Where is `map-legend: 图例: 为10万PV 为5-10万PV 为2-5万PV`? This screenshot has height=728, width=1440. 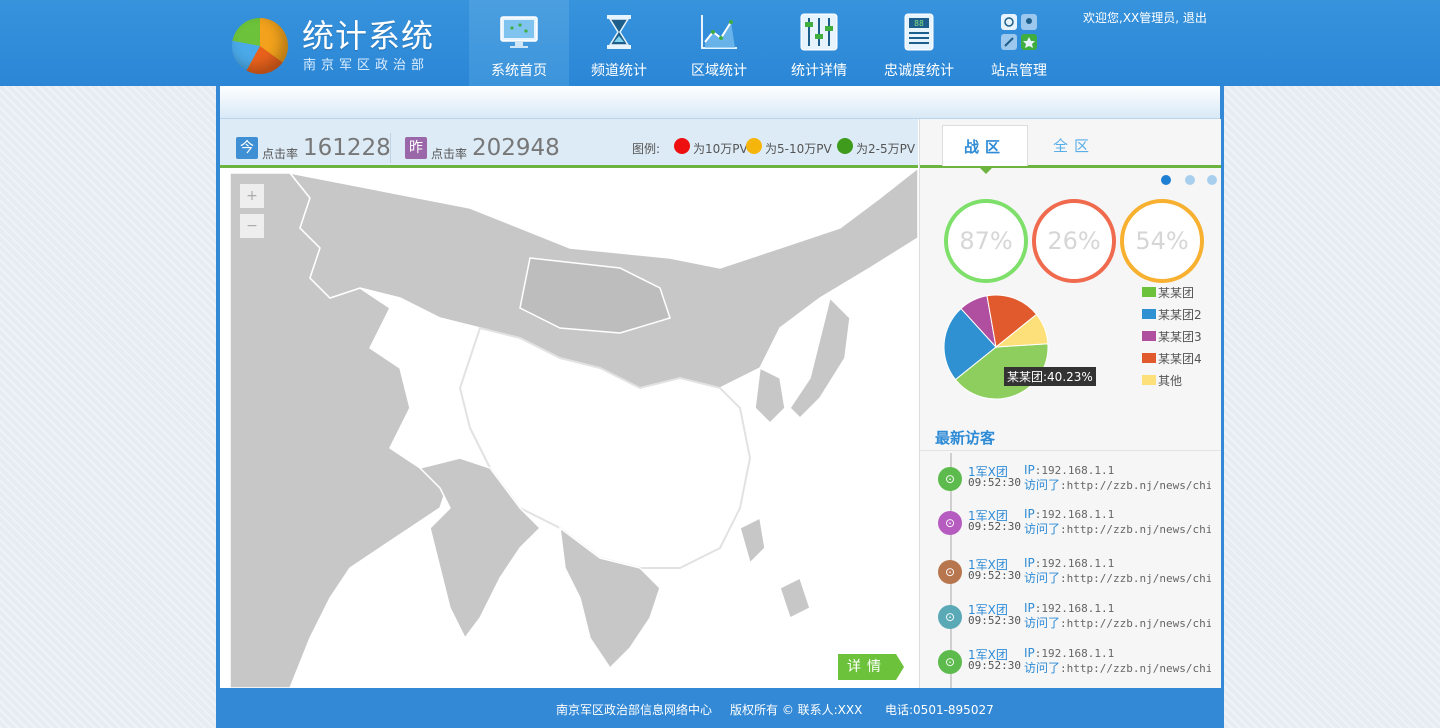
map-legend: 图例: 为10万PV 为5-10万PV 为2-5万PV is located at coordinates (773, 147).